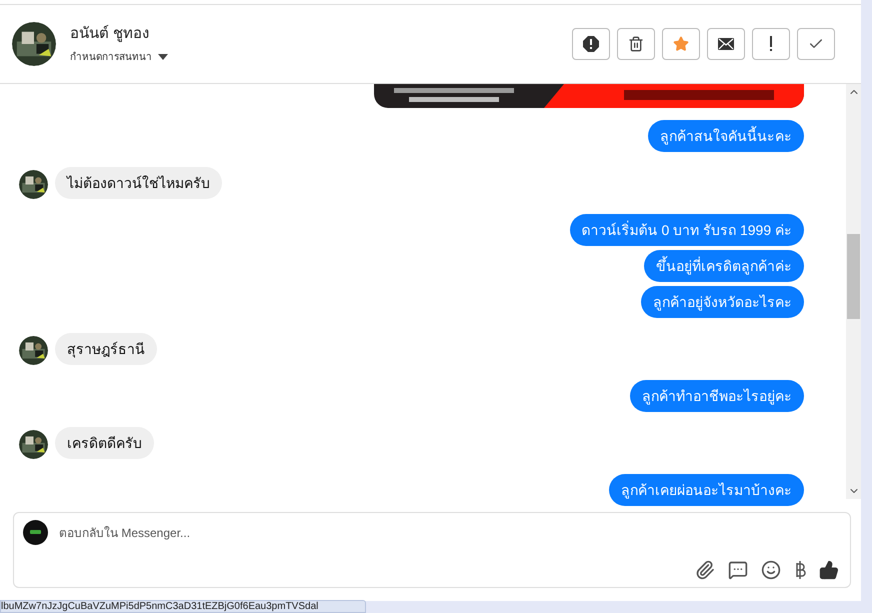 The width and height of the screenshot is (872, 613). I want to click on trash-icon, so click(636, 44).